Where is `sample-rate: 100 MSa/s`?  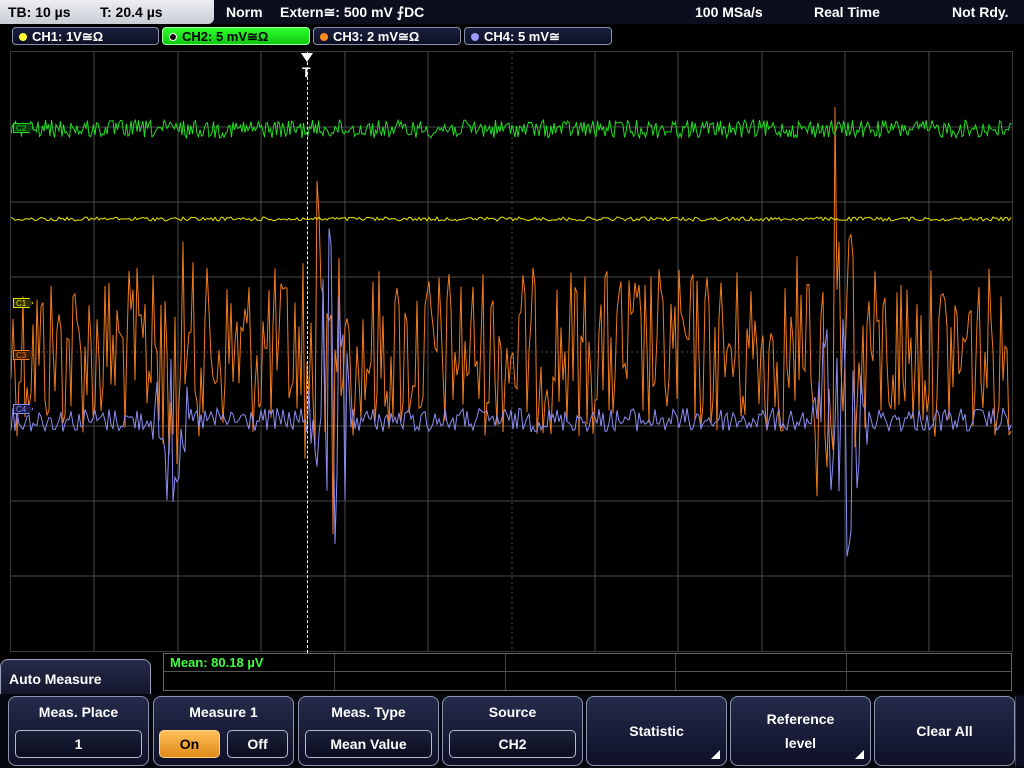
sample-rate: 100 MSa/s is located at coordinates (729, 12).